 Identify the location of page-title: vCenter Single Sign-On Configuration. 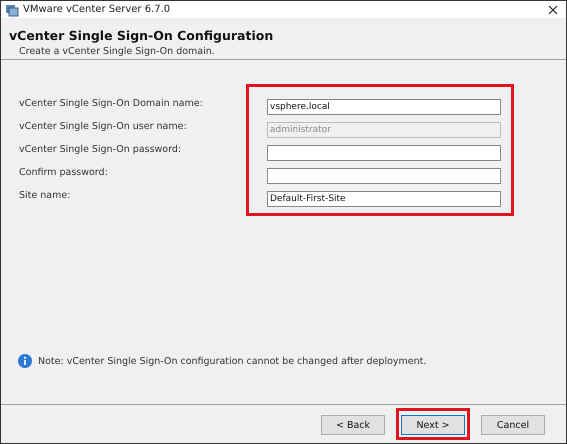
(141, 35).